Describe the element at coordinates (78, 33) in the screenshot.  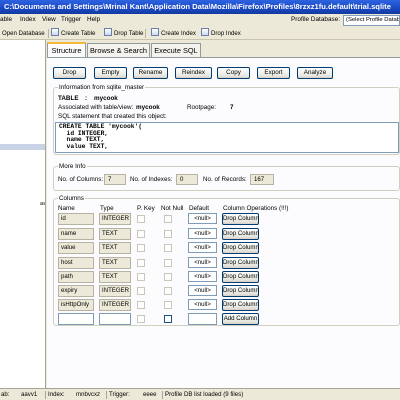
I see `create-table-label: Create Table` at that location.